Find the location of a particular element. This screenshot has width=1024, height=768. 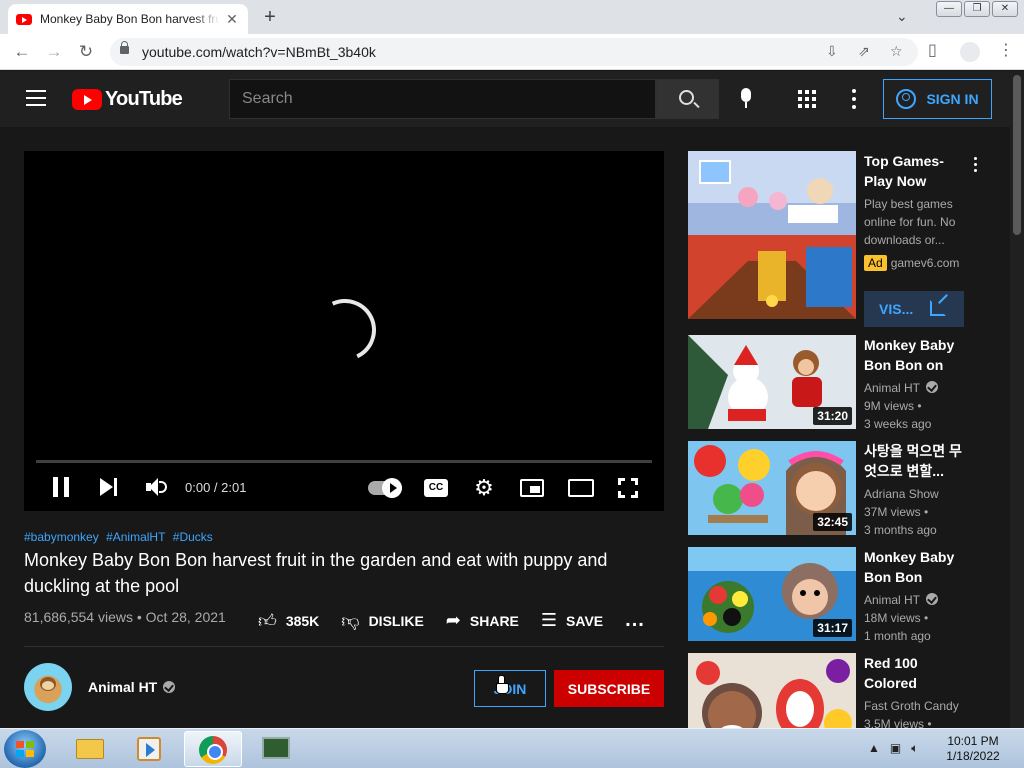

save-button: ☰ SAVE is located at coordinates (572, 620).